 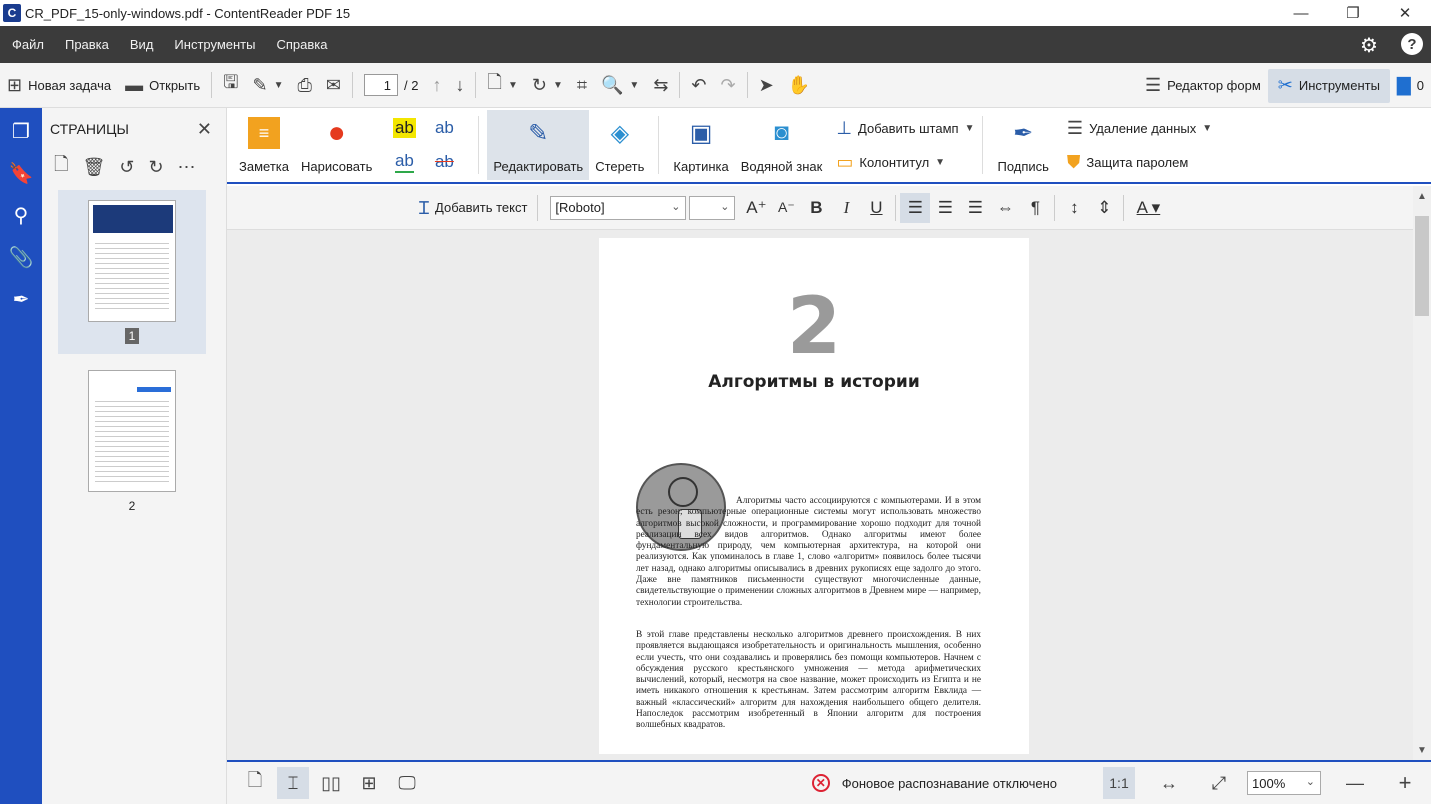 What do you see at coordinates (1405, 13) in the screenshot?
I see `close-window-button: ✕` at bounding box center [1405, 13].